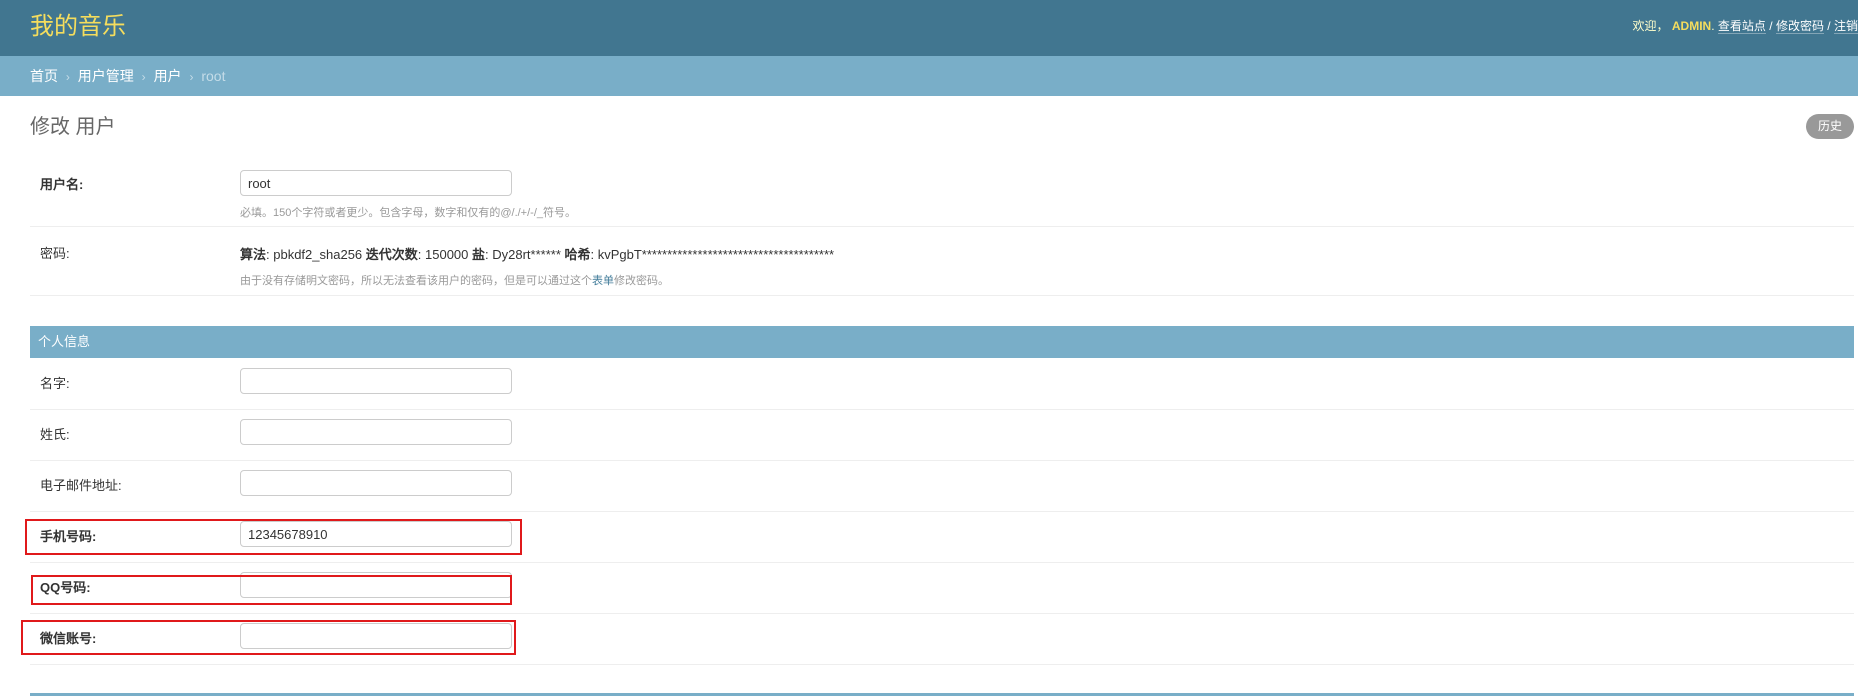 The height and width of the screenshot is (696, 1858). I want to click on breadcrumb-current: root, so click(213, 76).